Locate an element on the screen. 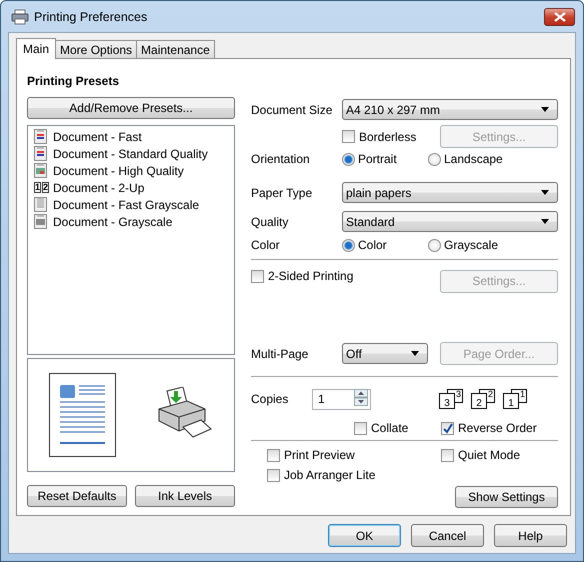 This screenshot has height=562, width=584. dialog-button: Reset Defaults is located at coordinates (77, 496).